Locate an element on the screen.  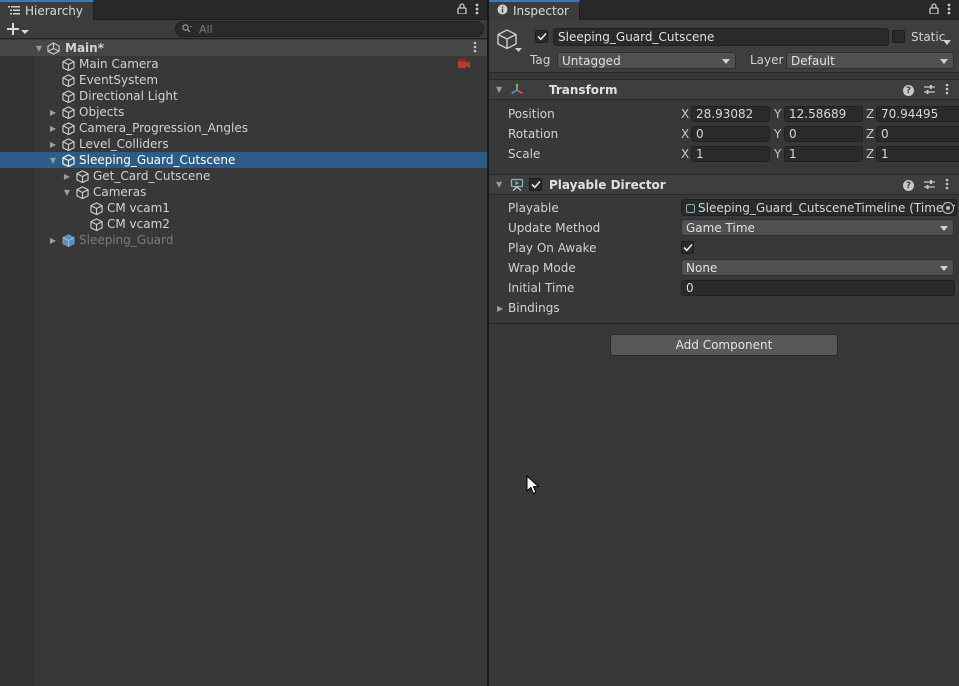
playable-director-icon is located at coordinates (517, 186).